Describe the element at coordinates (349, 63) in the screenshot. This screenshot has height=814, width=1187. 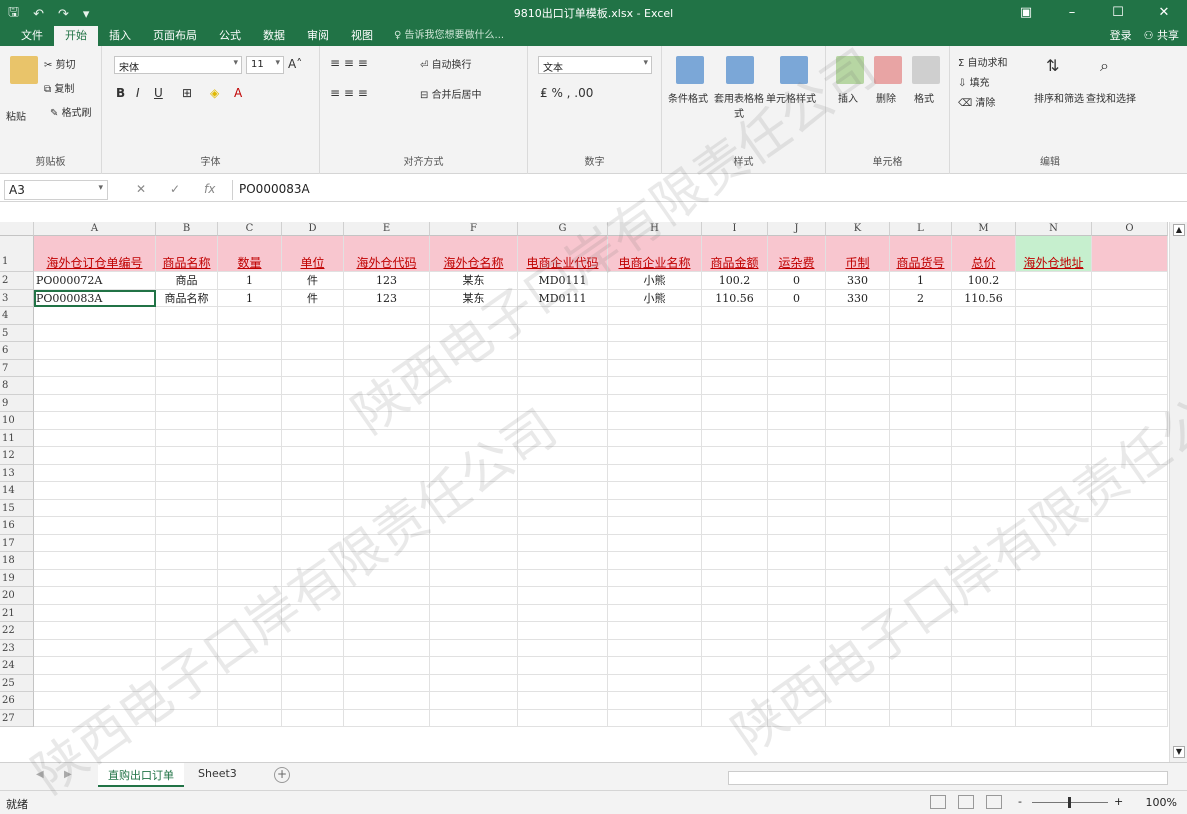
I see `align-top-icon: ≡ ≡ ≡` at that location.